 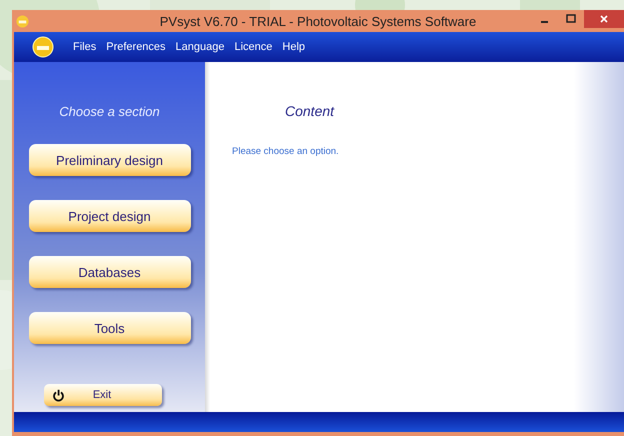 I want to click on section-button: Databases, so click(x=109, y=272).